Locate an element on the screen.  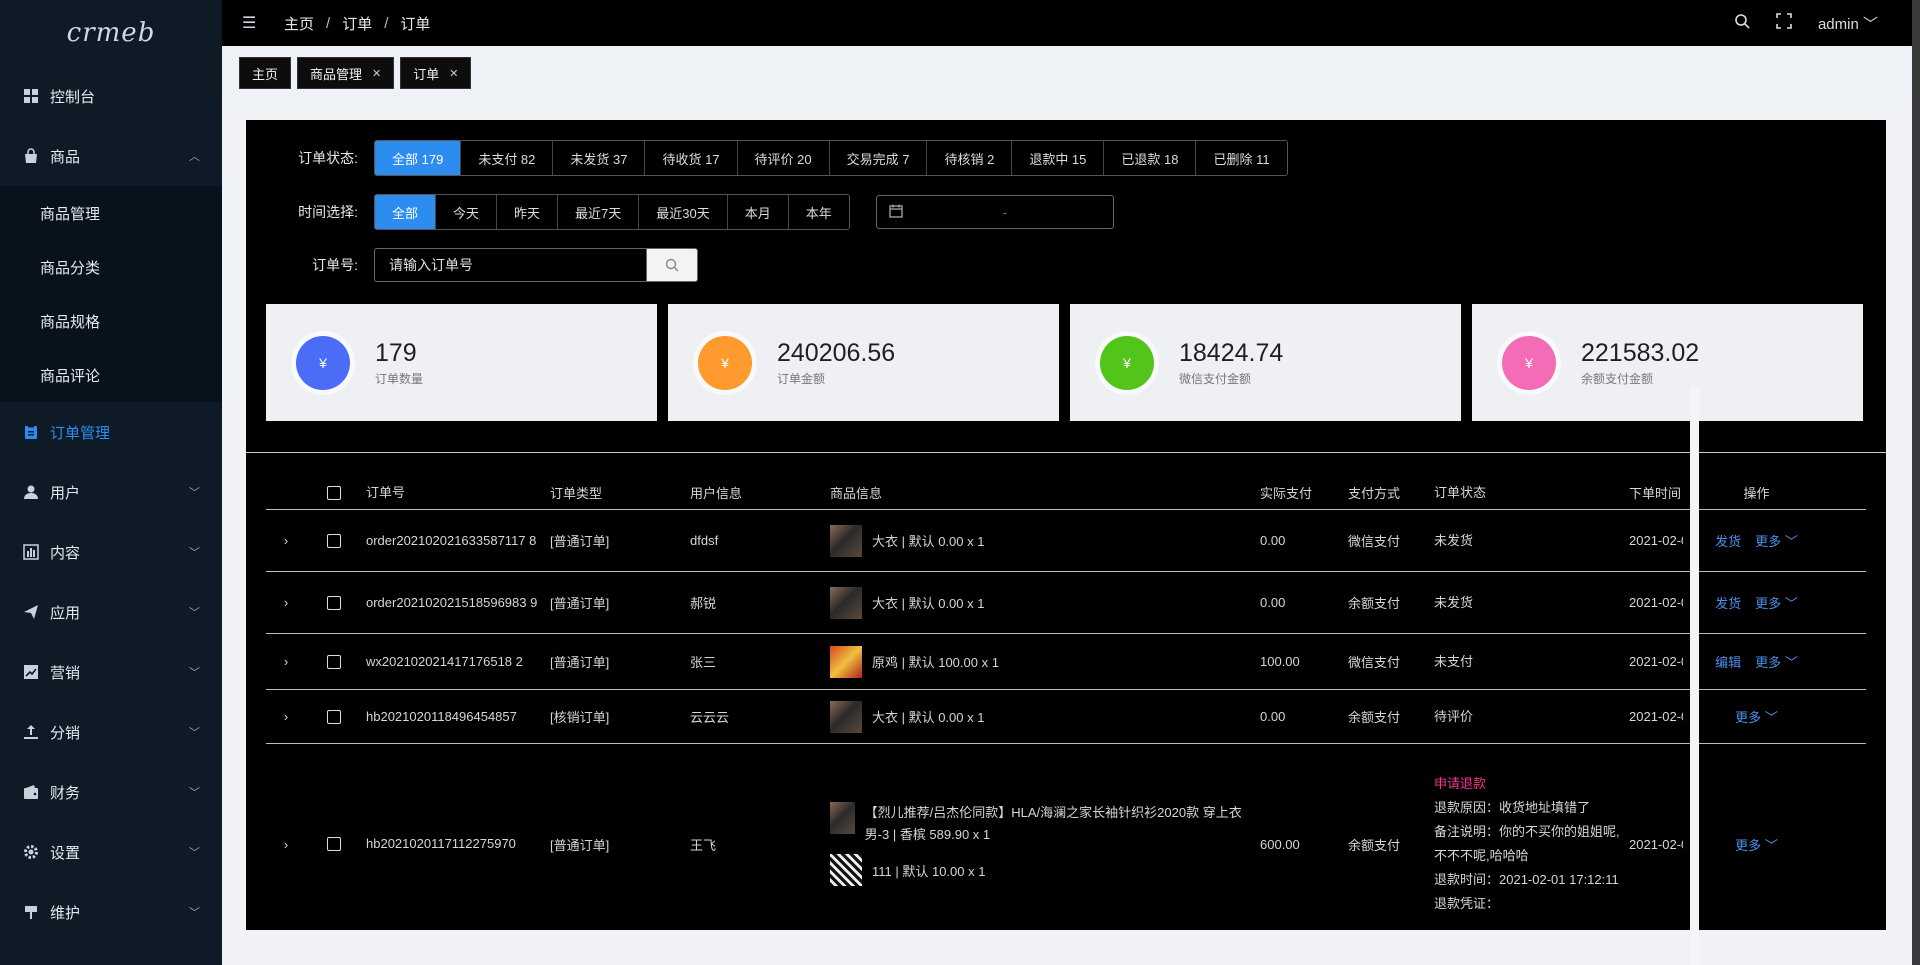
top-header: ☰ 主页 / 订单 / 订单 admin ﹀ is located at coordinates (1071, 23).